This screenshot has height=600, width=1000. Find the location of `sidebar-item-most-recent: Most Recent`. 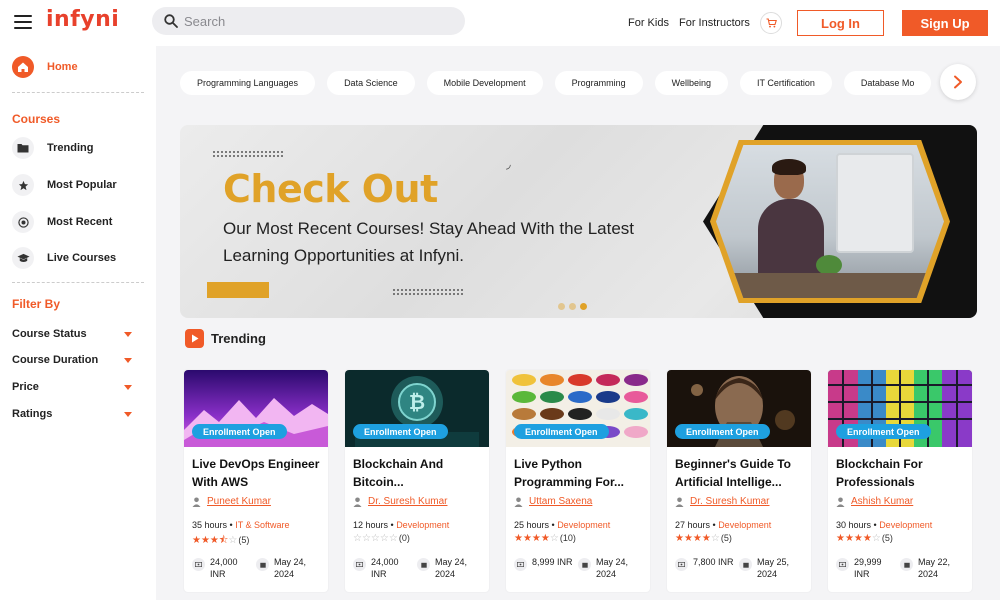

sidebar-item-most-recent: Most Recent is located at coordinates (62, 222).